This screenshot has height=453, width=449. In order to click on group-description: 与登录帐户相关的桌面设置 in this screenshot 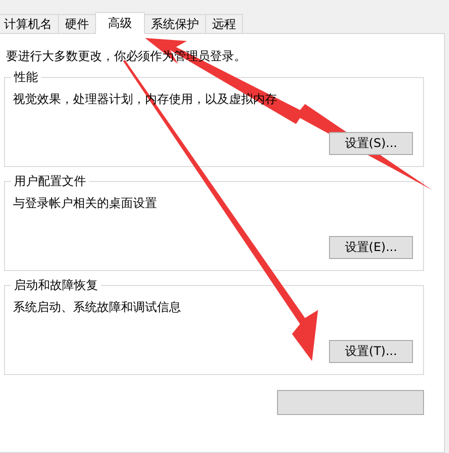, I will do `click(85, 203)`.